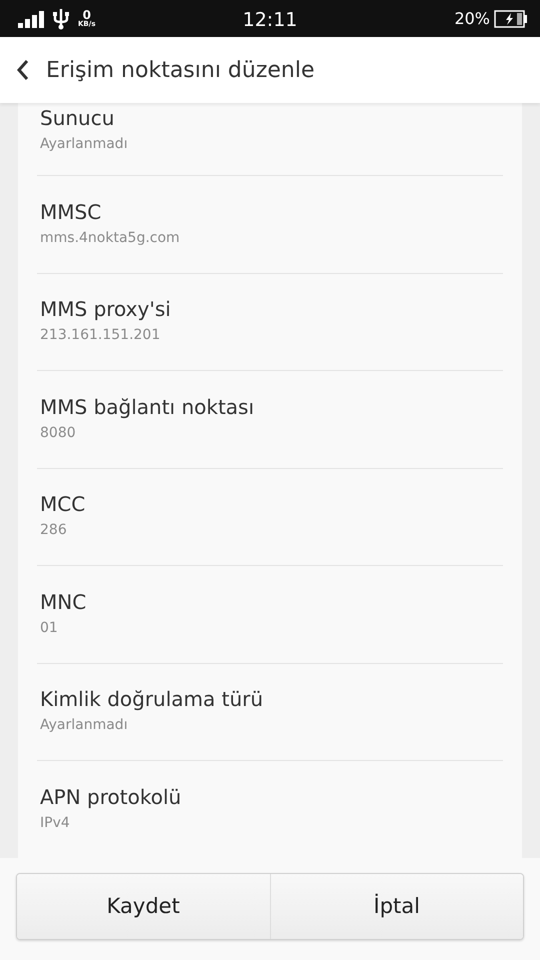 The image size is (540, 960). I want to click on setting-value: 213.161.151.201, so click(100, 336).